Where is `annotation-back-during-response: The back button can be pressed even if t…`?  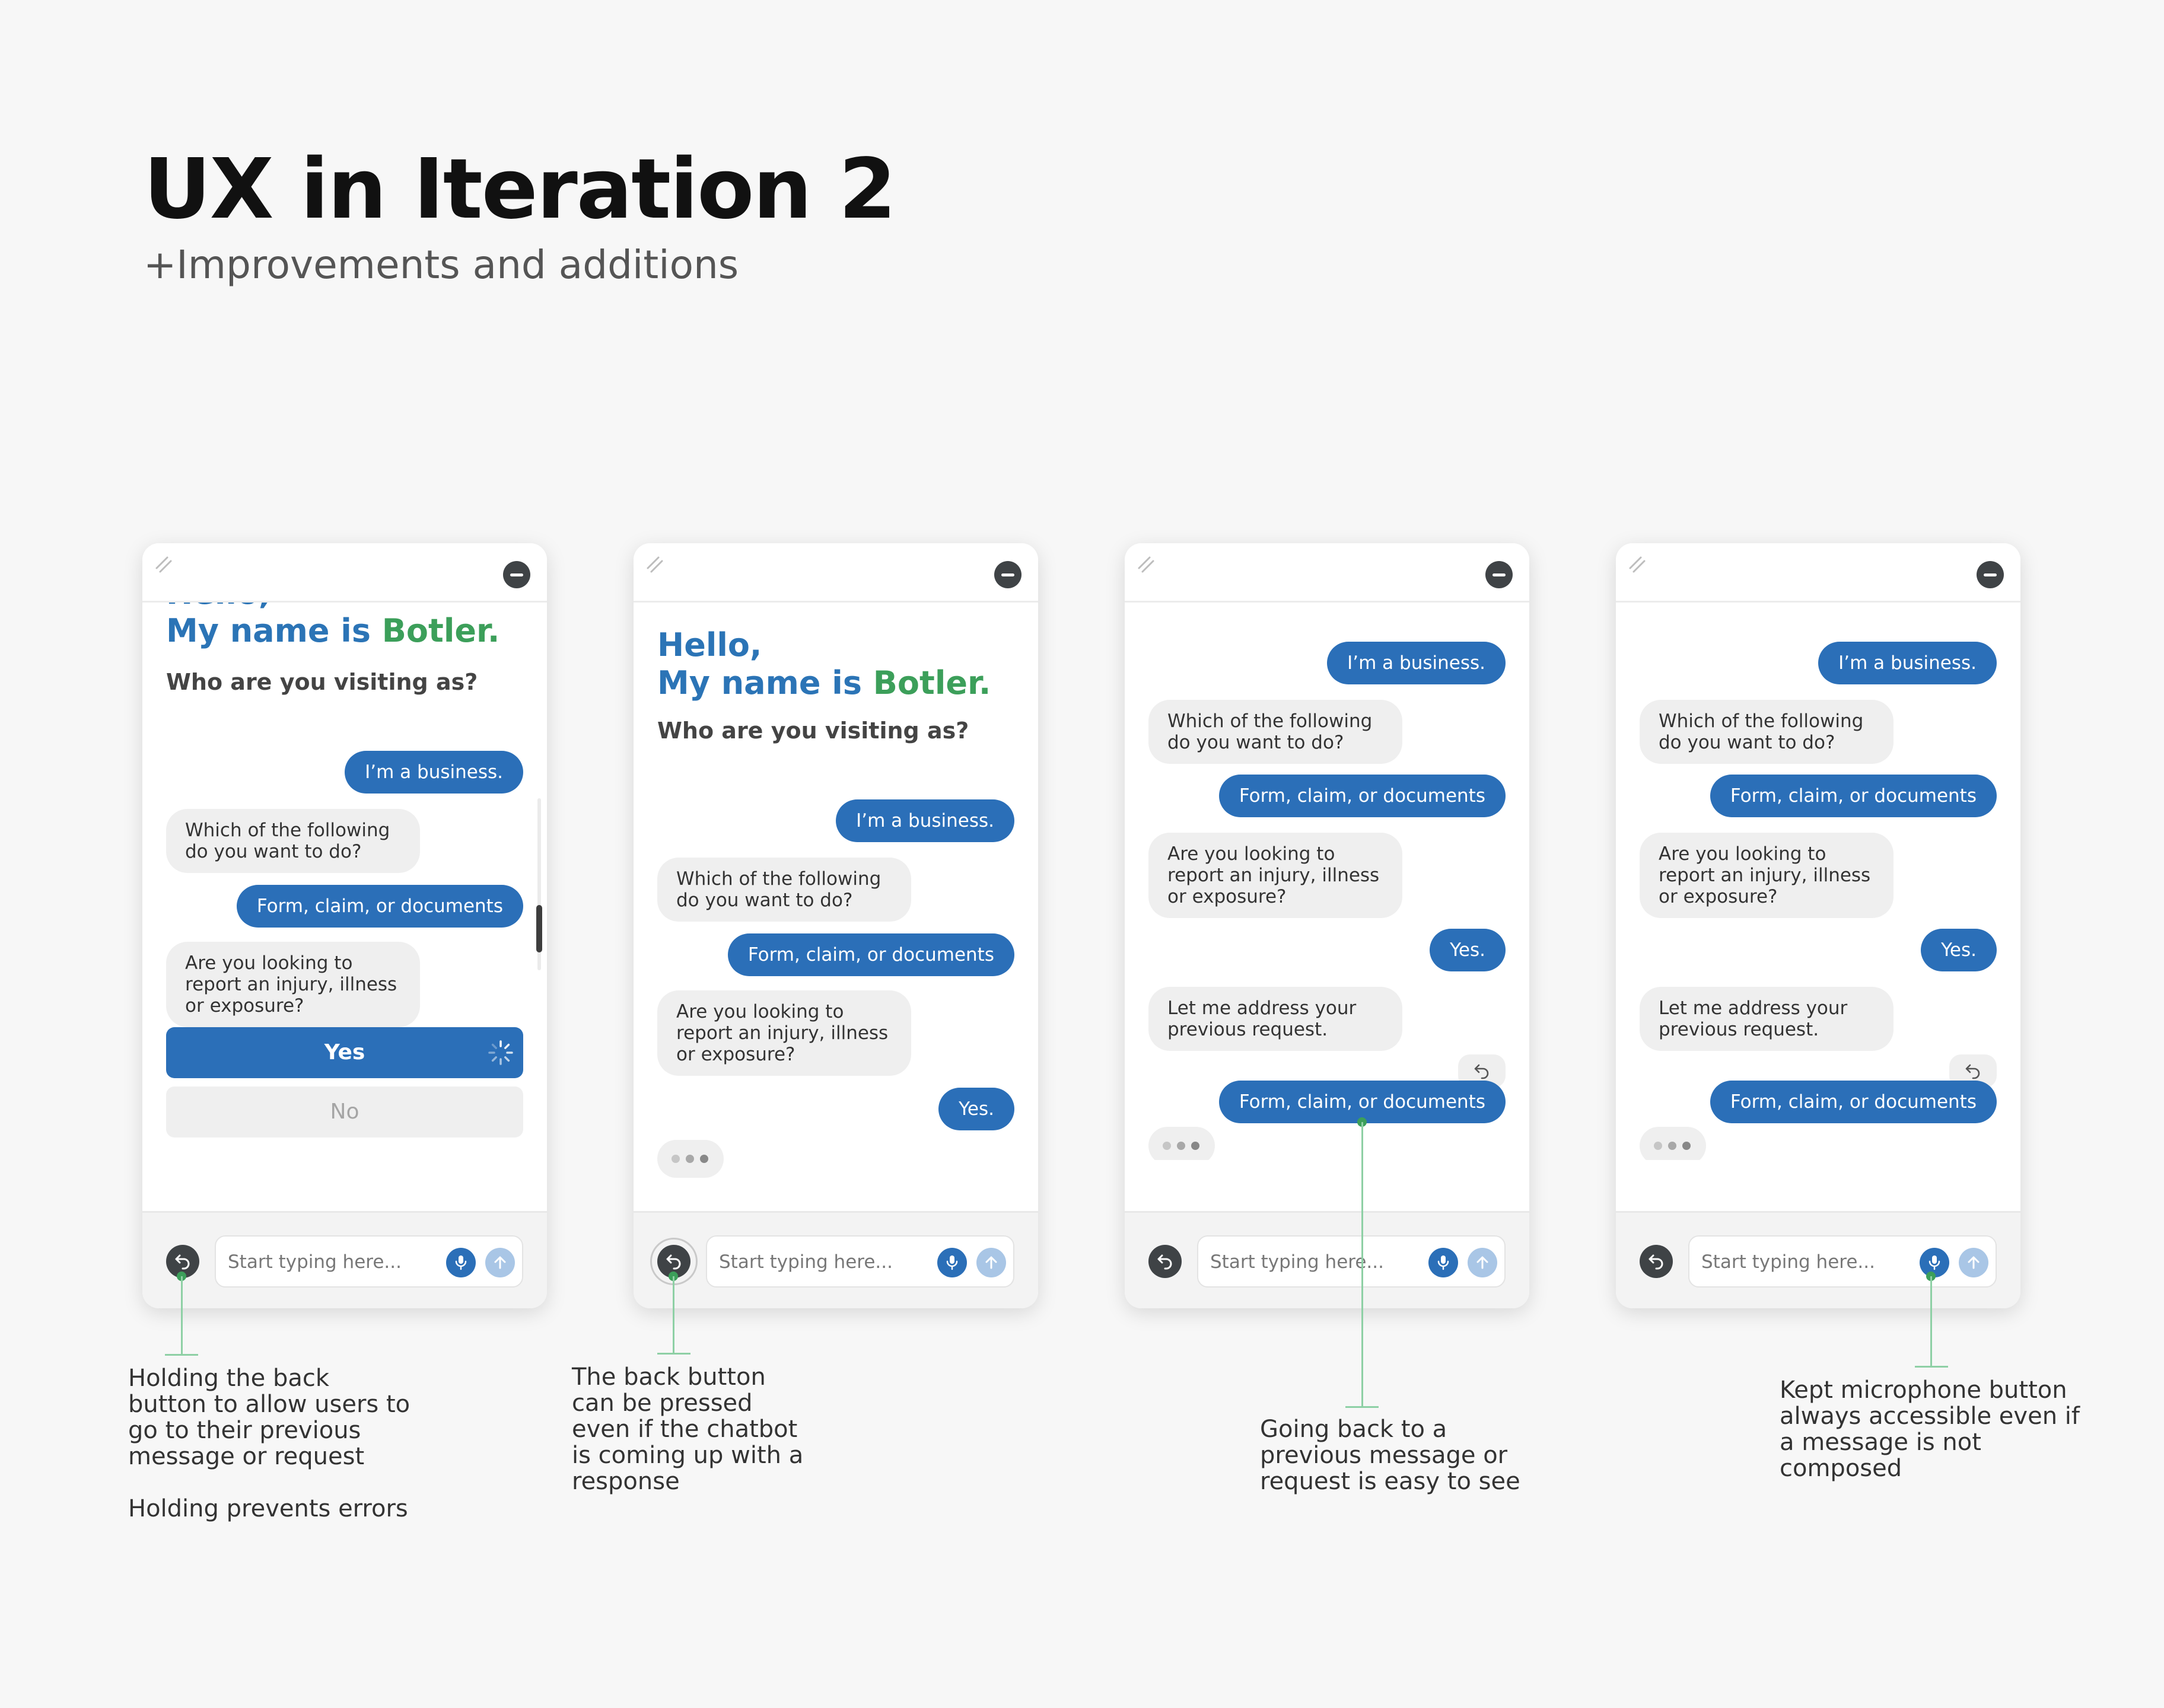
annotation-back-during-response: The back button can be pressed even if t… is located at coordinates (688, 1429).